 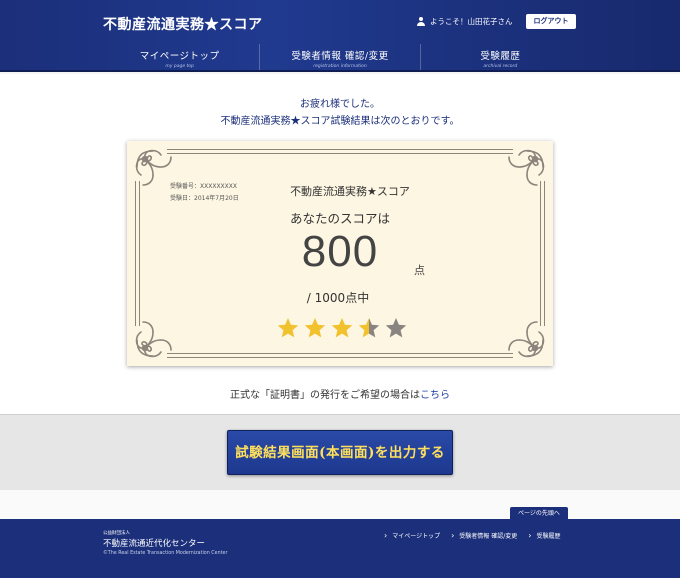 I want to click on footer-link-mypage-top: マイページトップ, so click(x=412, y=535).